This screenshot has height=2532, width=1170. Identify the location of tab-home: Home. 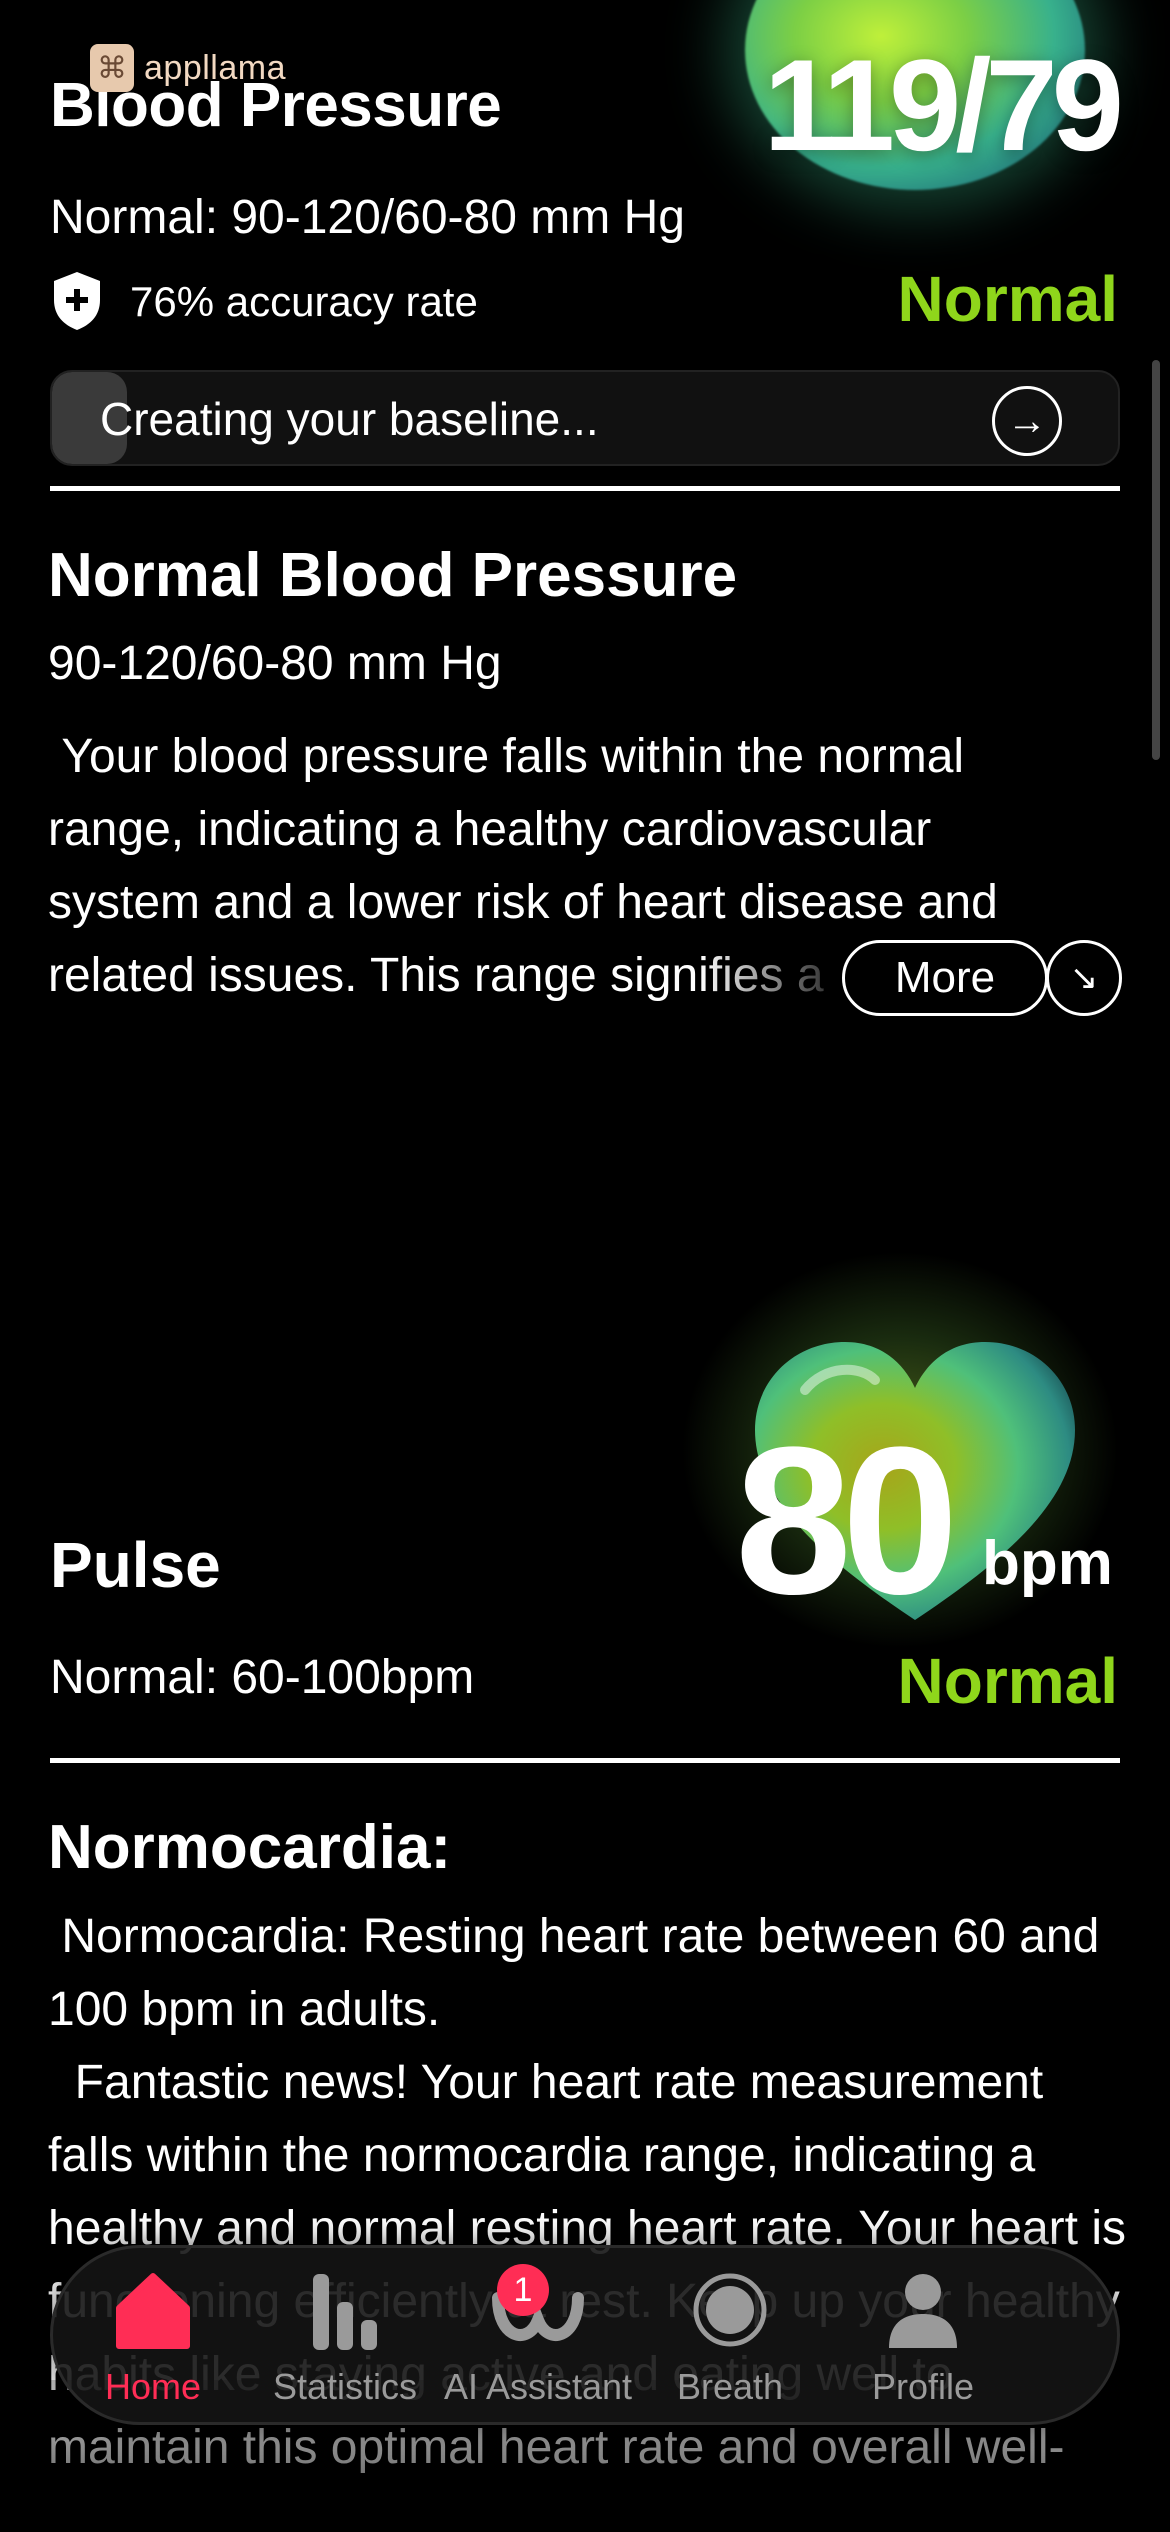
(153, 2343).